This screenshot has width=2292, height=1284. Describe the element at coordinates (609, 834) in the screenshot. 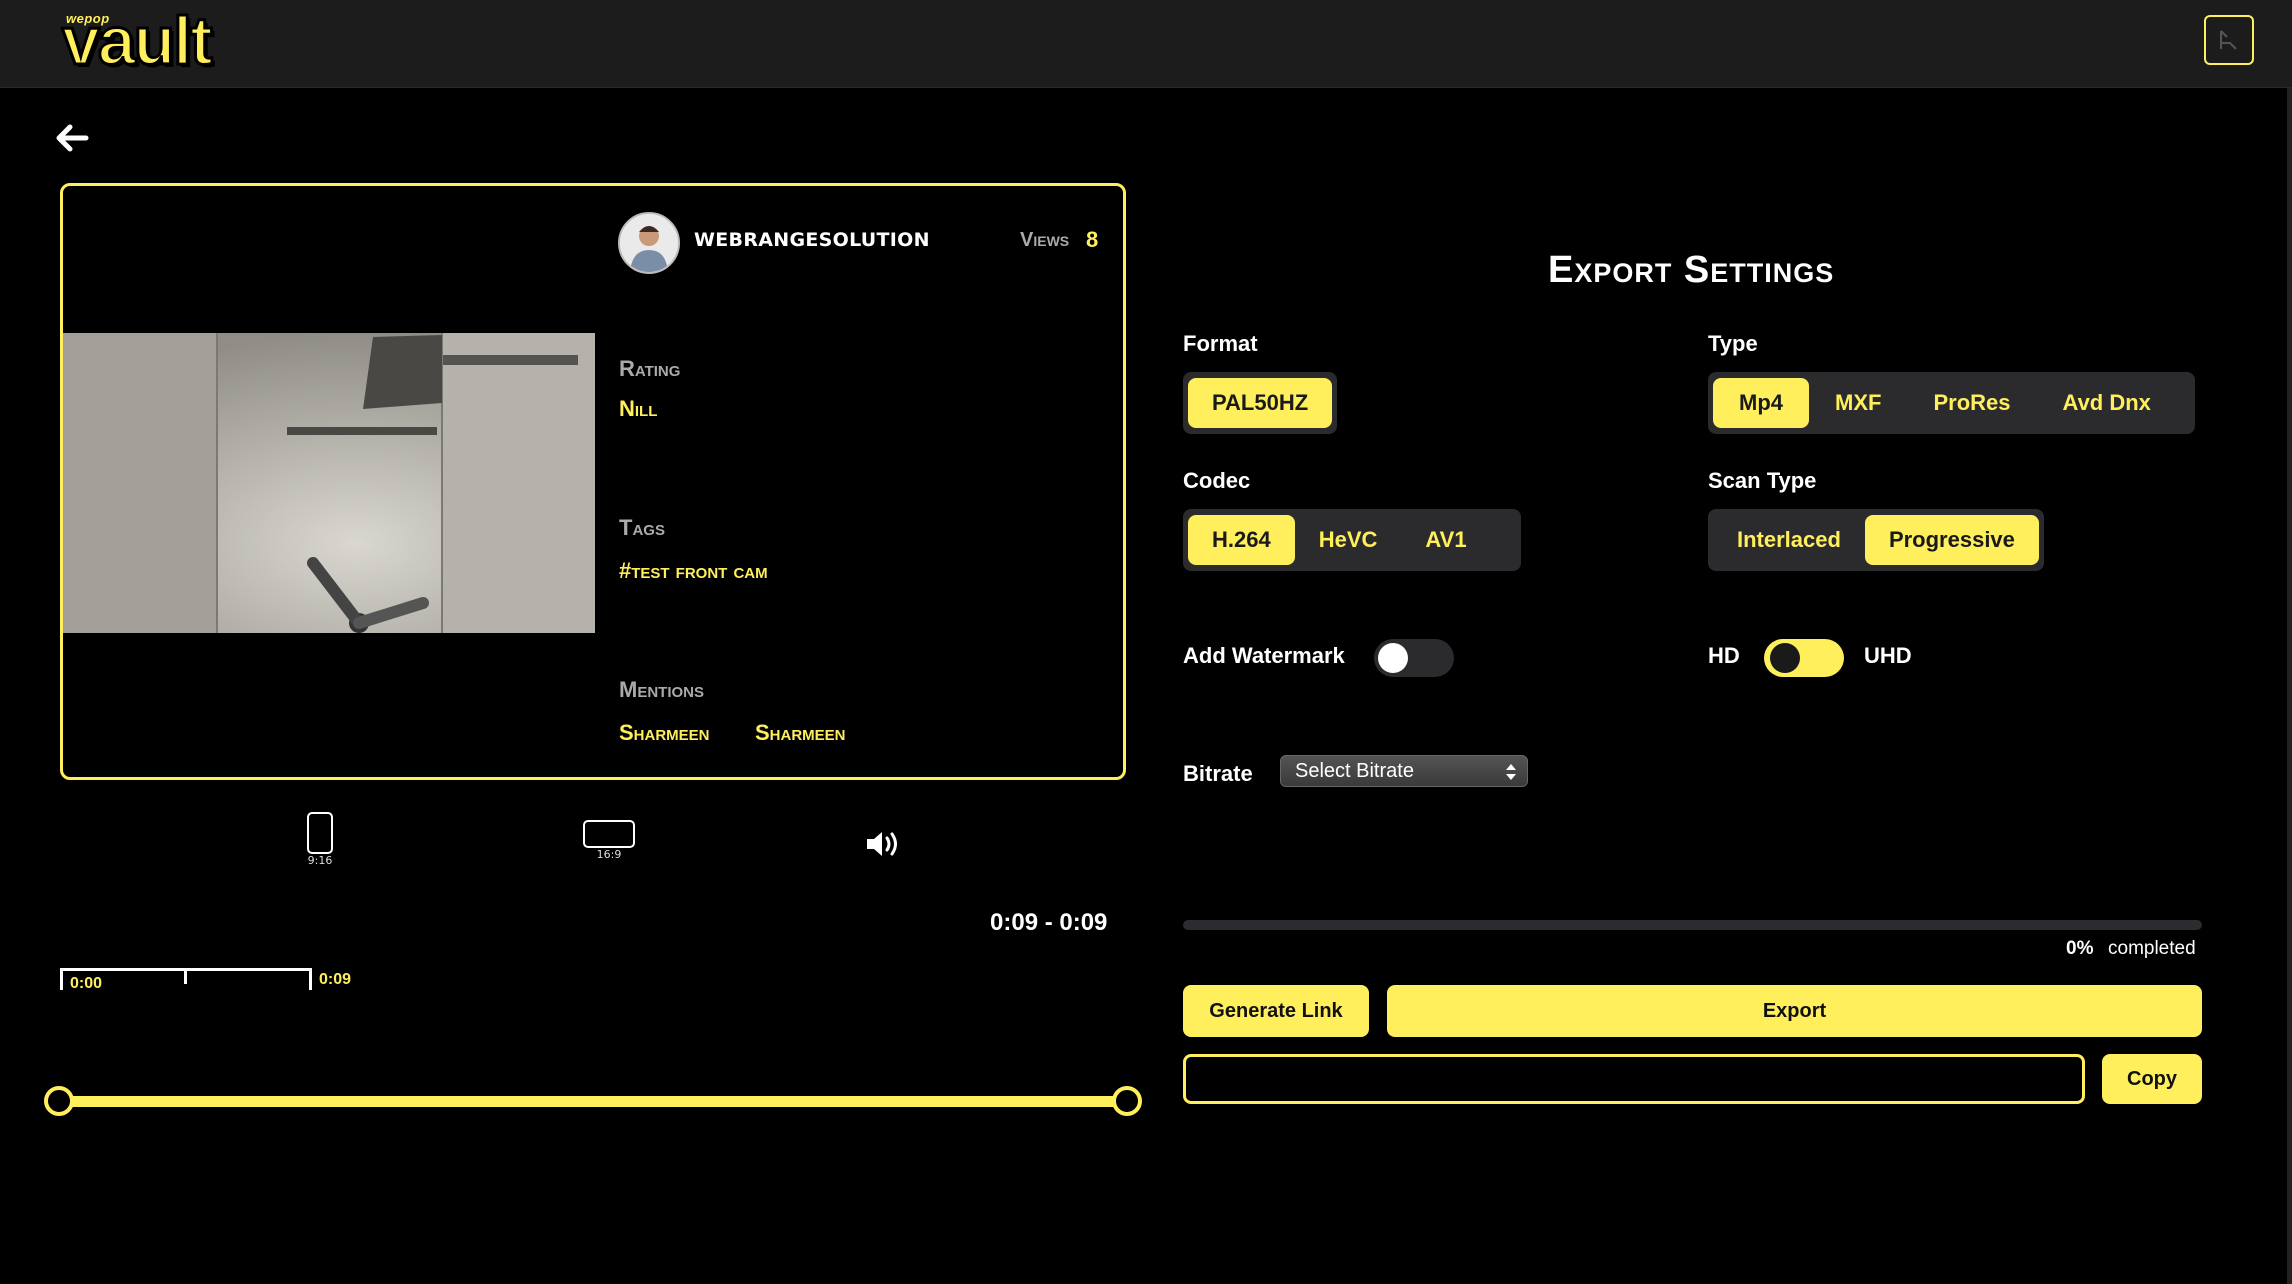

I see `phone-landscape-icon` at that location.